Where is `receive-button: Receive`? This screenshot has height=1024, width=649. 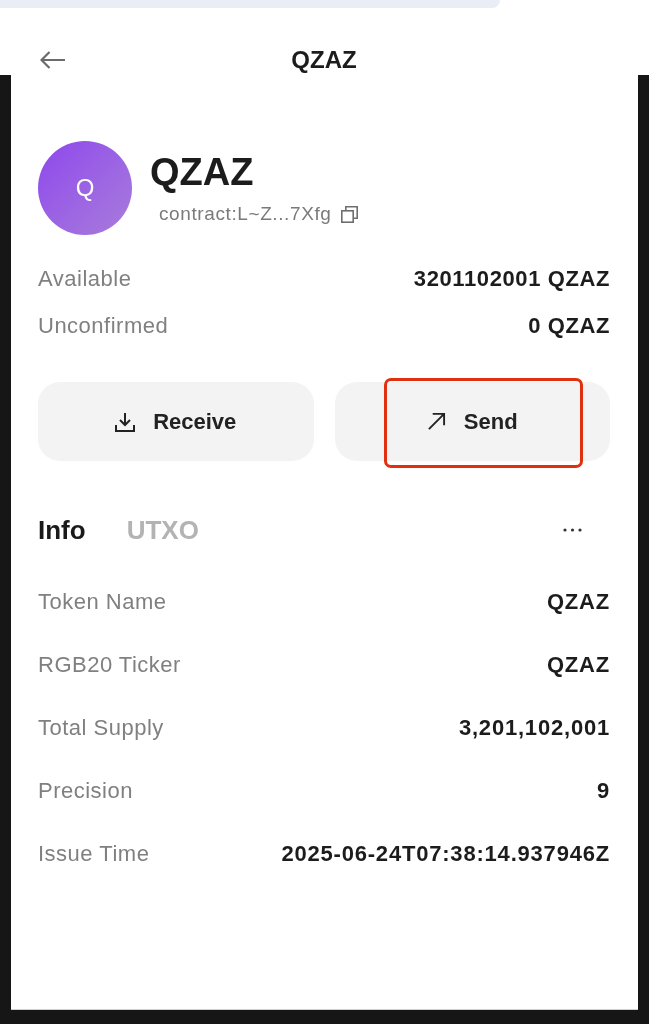
receive-button: Receive is located at coordinates (176, 421).